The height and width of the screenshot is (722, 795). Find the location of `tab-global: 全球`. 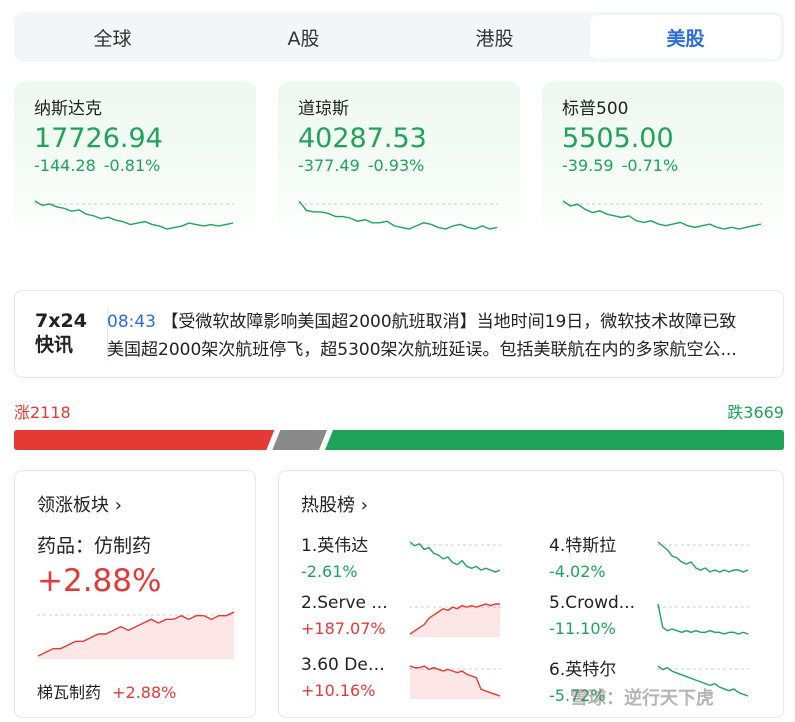

tab-global: 全球 is located at coordinates (112, 37).